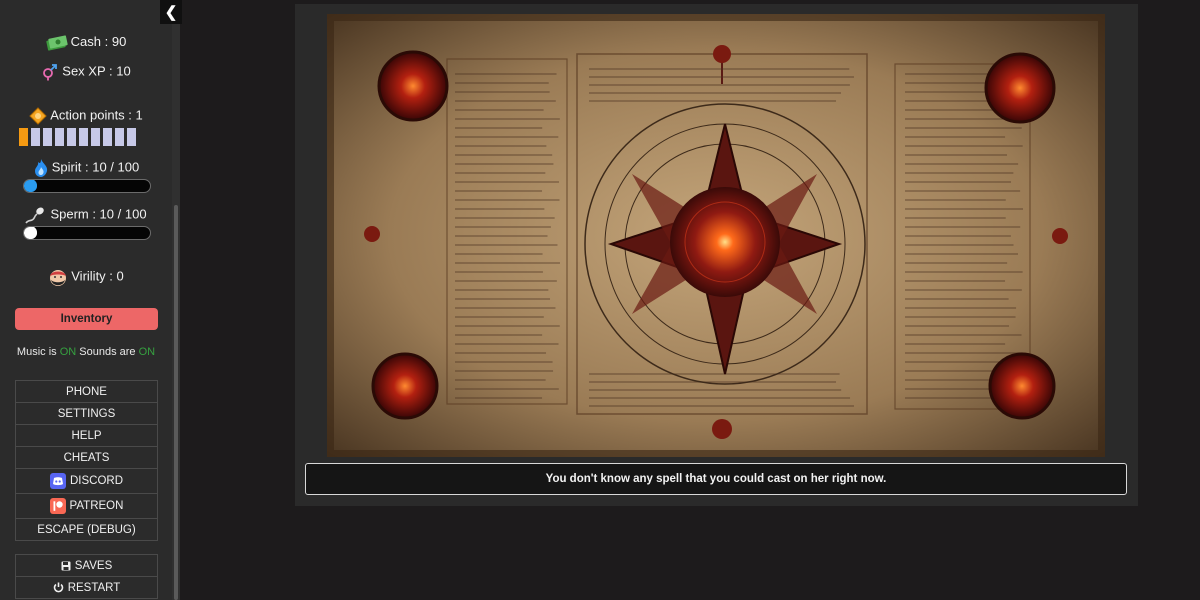  What do you see at coordinates (86, 413) in the screenshot?
I see `settings-button: SETTINGS` at bounding box center [86, 413].